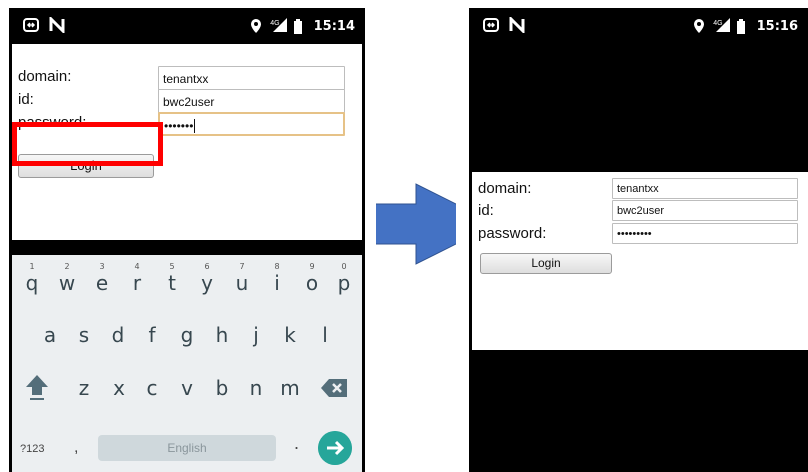 Image resolution: width=808 pixels, height=472 pixels. What do you see at coordinates (84, 386) in the screenshot?
I see `key-z: z` at bounding box center [84, 386].